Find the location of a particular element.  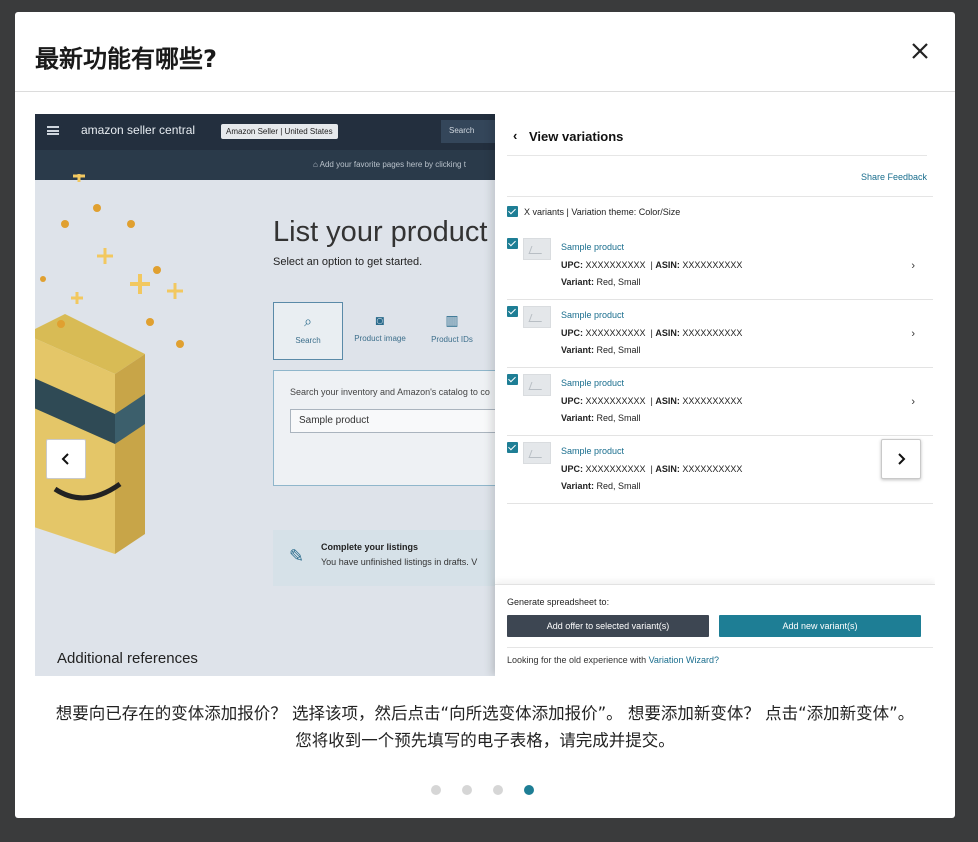

close-button is located at coordinates (920, 51).